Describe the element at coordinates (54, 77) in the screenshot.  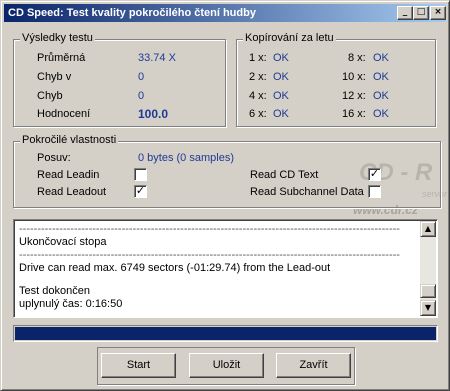
I see `errors-in-label: Chyb v` at that location.